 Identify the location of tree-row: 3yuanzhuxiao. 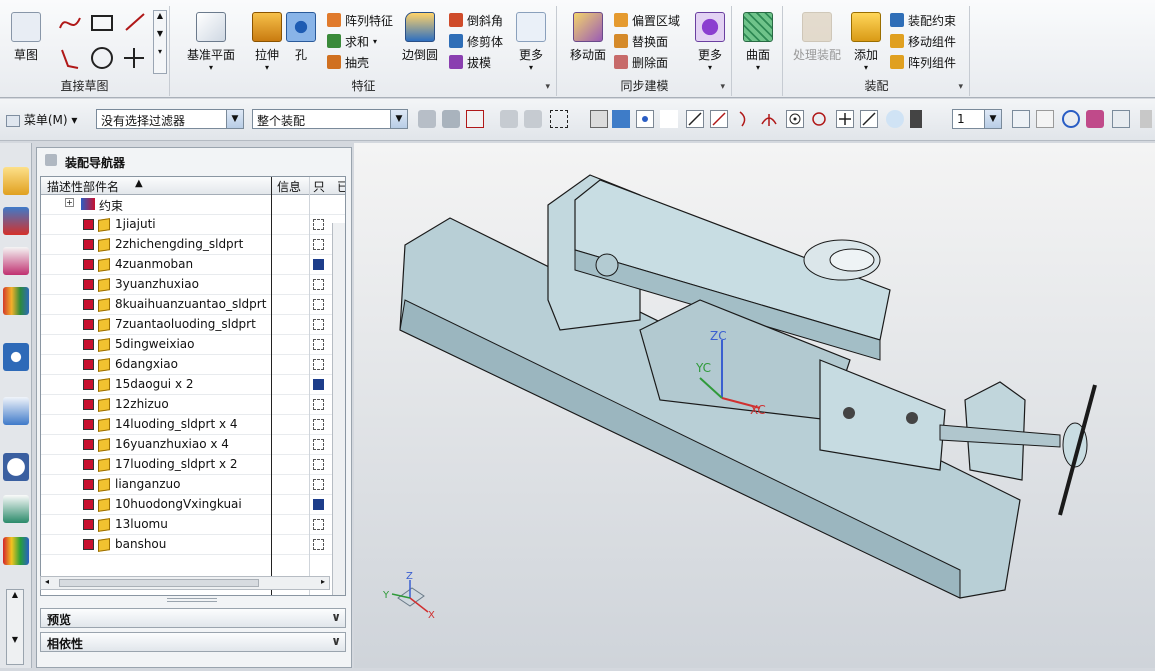
(193, 285).